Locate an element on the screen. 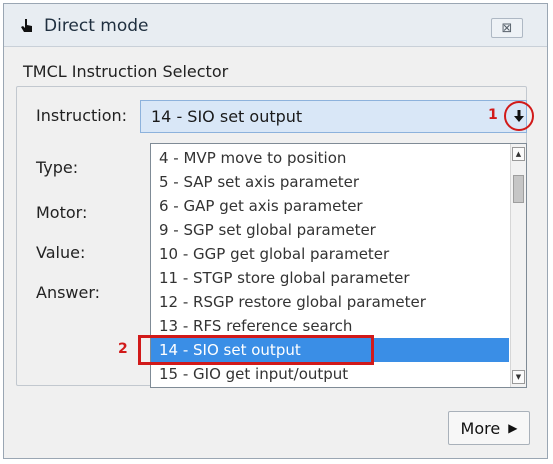 The height and width of the screenshot is (464, 553). list-item: 6 - GAP get axis parameter is located at coordinates (330, 206).